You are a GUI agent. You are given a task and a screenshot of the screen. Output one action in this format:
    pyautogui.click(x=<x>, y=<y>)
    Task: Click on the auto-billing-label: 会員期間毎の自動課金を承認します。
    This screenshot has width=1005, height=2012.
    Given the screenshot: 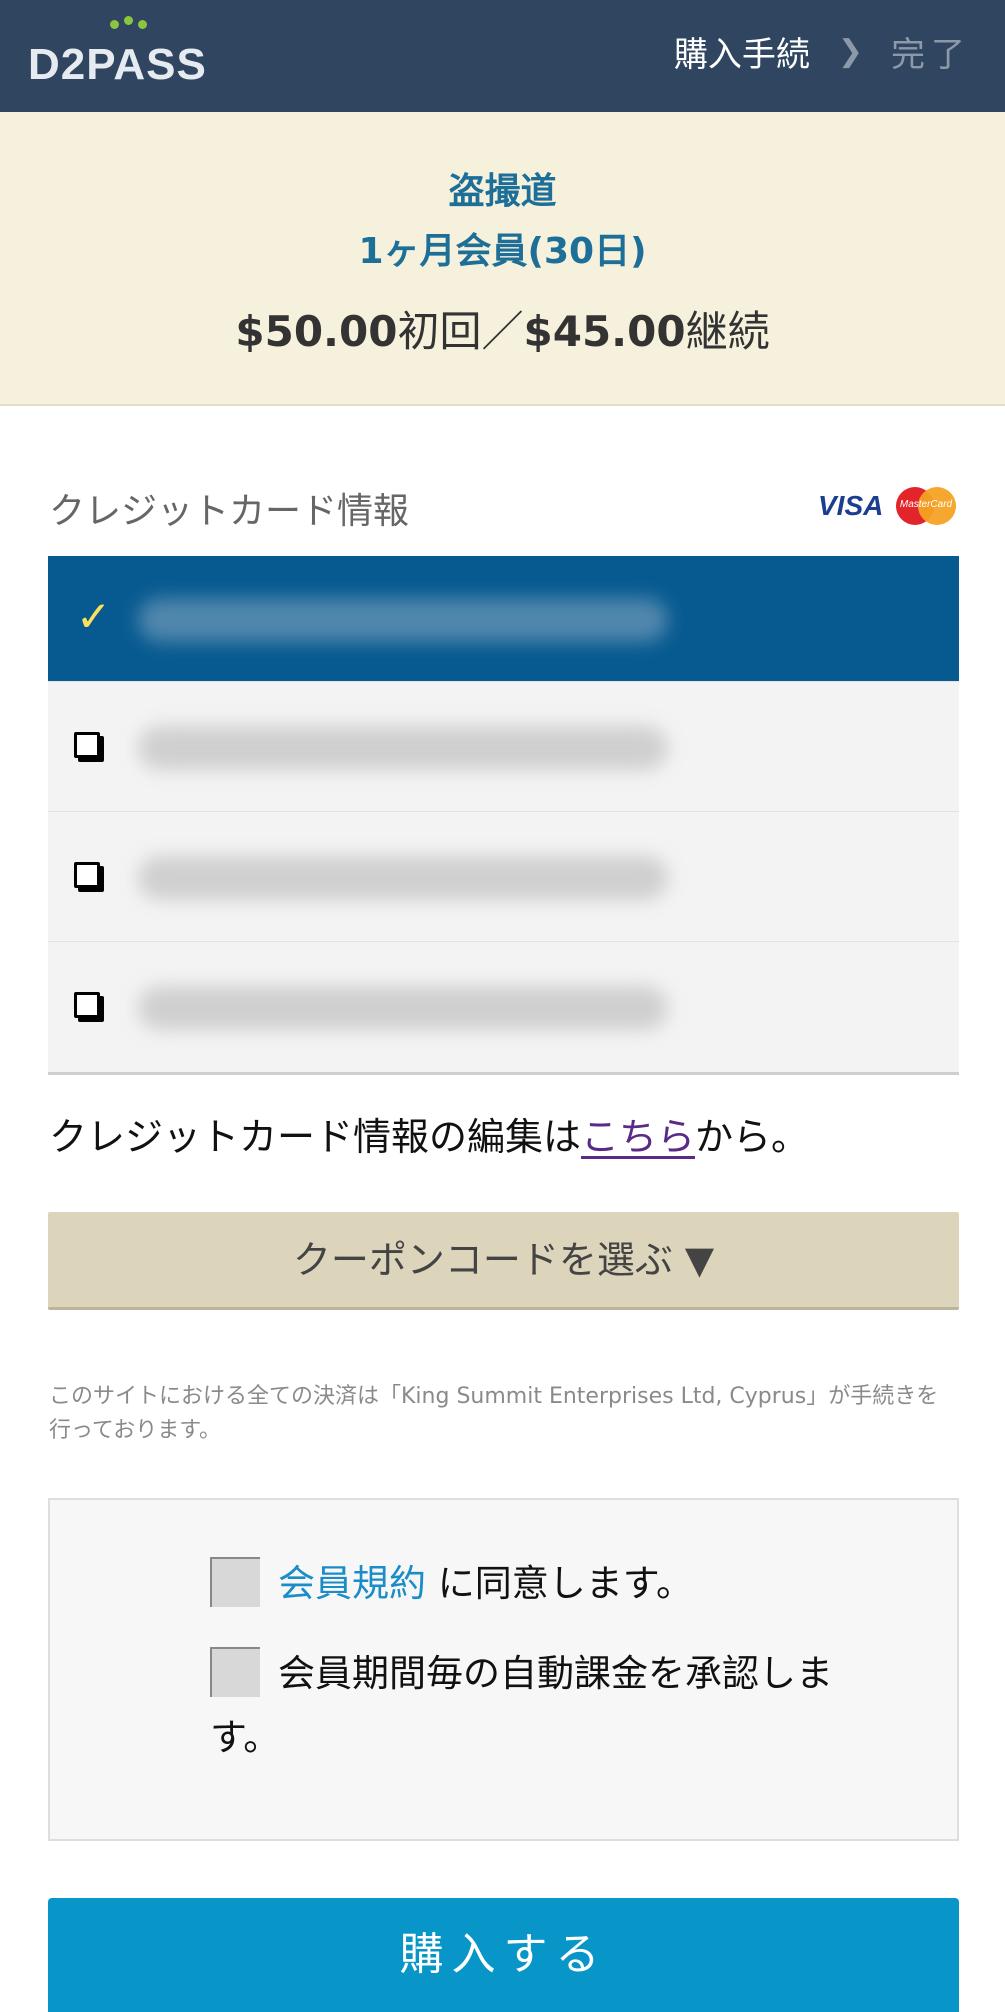 What is the action you would take?
    pyautogui.click(x=521, y=1705)
    